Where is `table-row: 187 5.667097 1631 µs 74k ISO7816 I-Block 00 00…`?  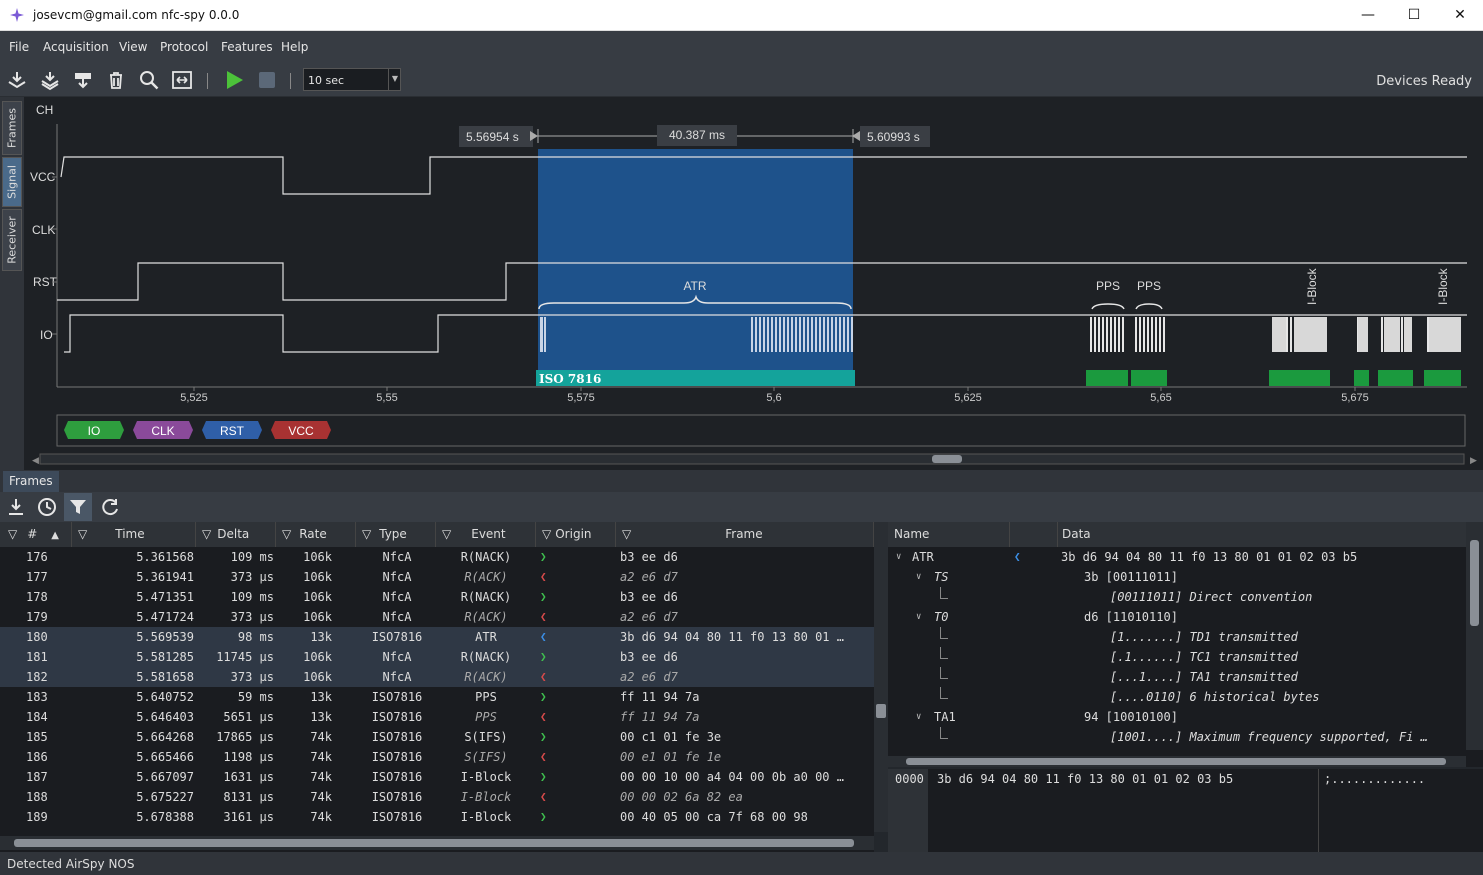 table-row: 187 5.667097 1631 µs 74k ISO7816 I-Block 00 00… is located at coordinates (437, 777).